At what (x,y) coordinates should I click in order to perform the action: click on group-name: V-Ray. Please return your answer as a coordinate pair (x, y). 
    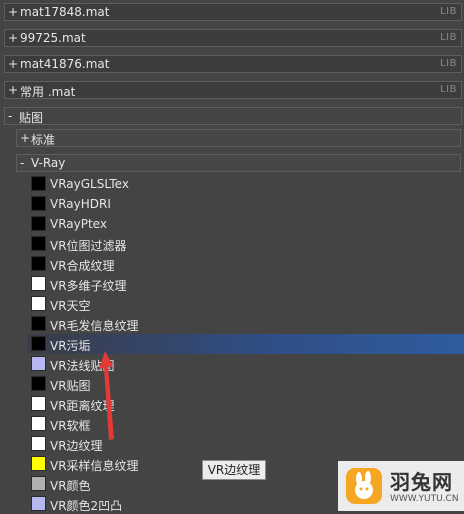
    Looking at the image, I should click on (48, 163).